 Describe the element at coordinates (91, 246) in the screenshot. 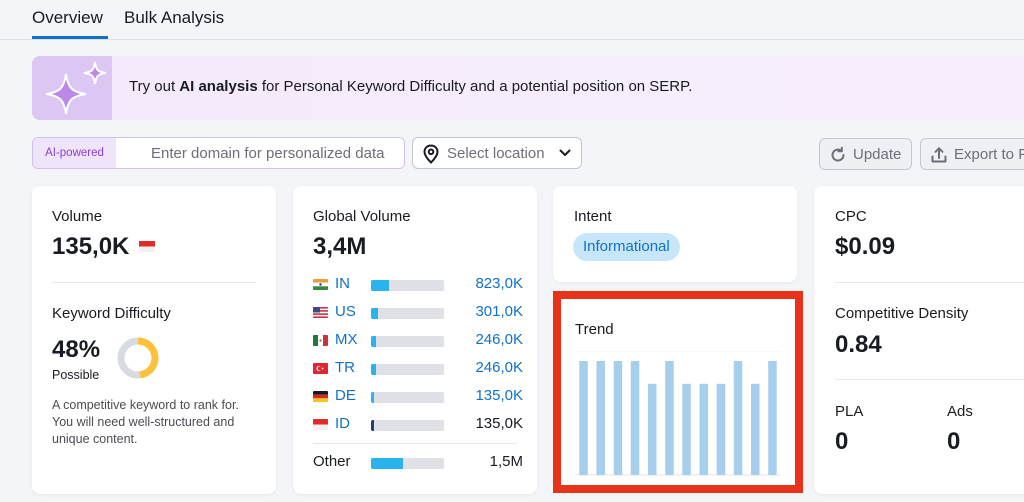

I see `volume-value: 135,0K` at that location.